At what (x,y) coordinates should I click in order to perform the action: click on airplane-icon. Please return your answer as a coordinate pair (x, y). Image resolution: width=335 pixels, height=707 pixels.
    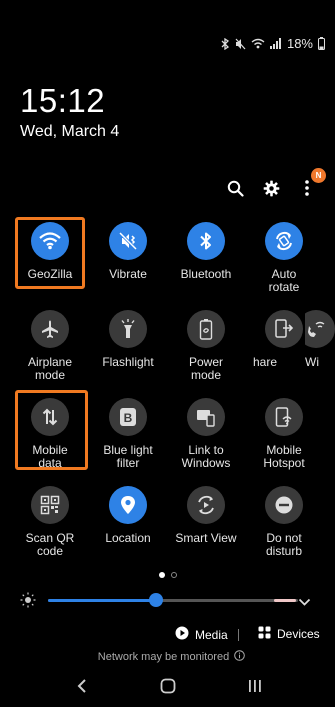
    Looking at the image, I should click on (50, 329).